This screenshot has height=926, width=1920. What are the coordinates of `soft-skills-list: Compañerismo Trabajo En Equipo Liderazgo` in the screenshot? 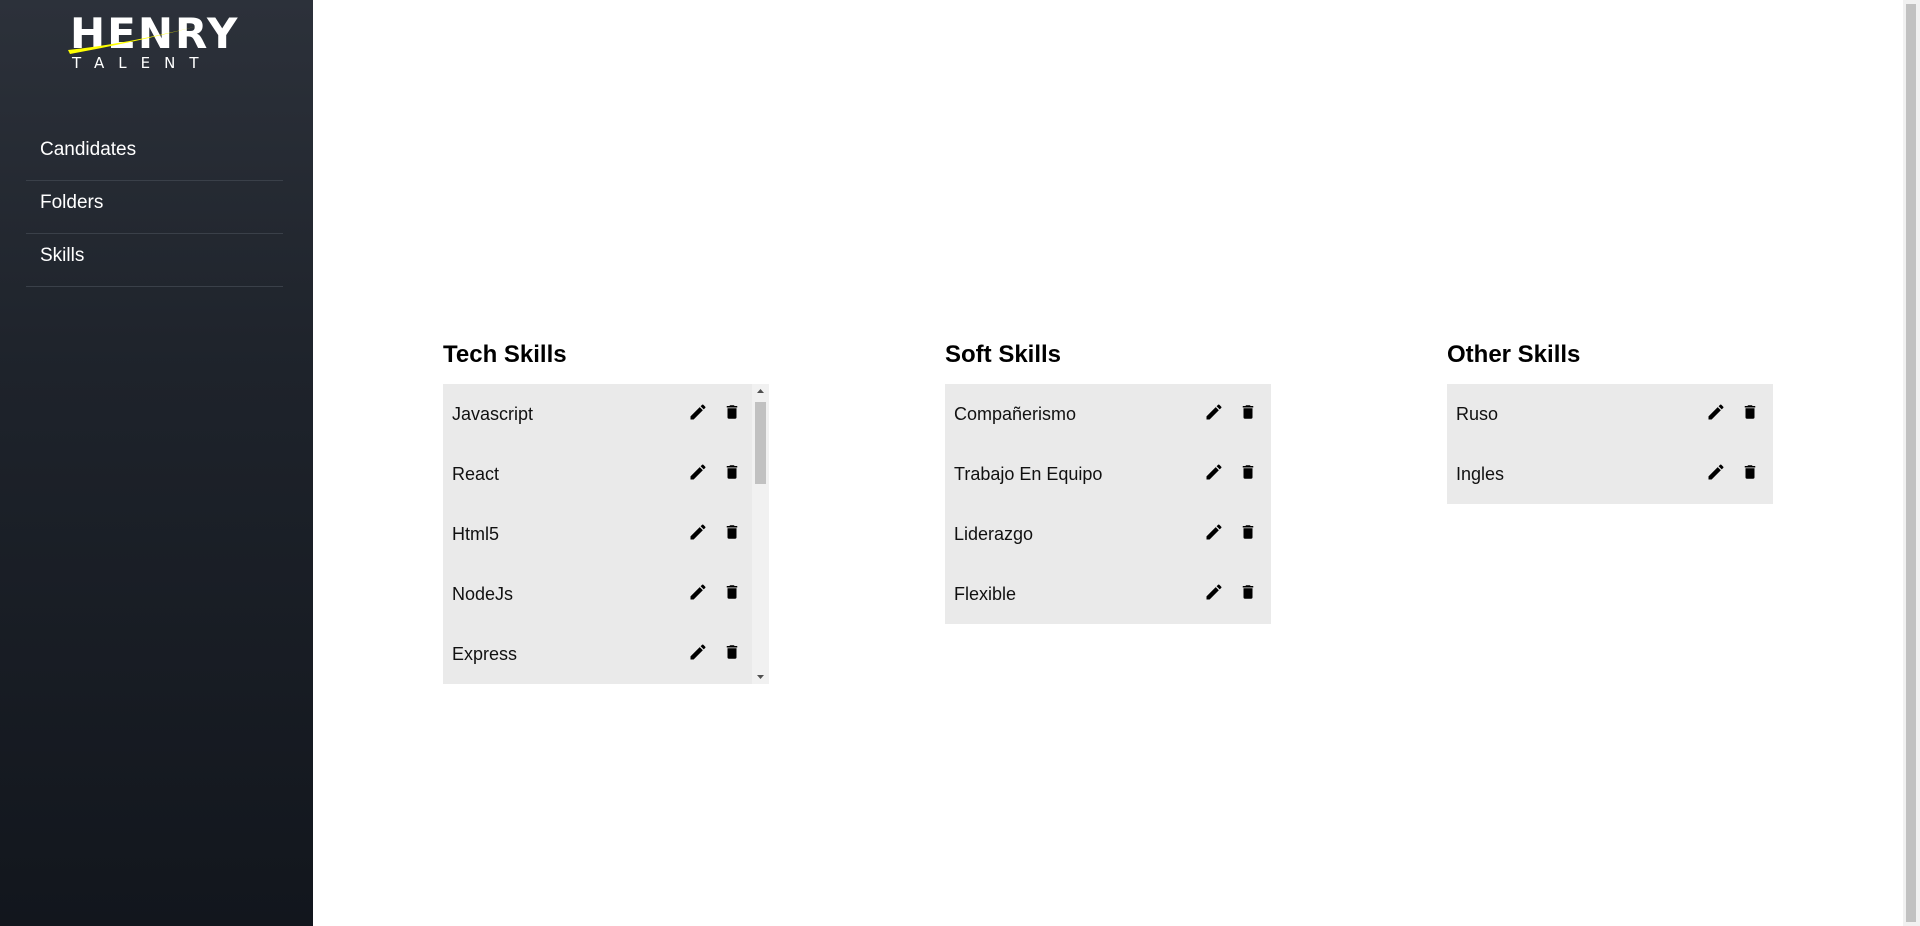 It's located at (1108, 504).